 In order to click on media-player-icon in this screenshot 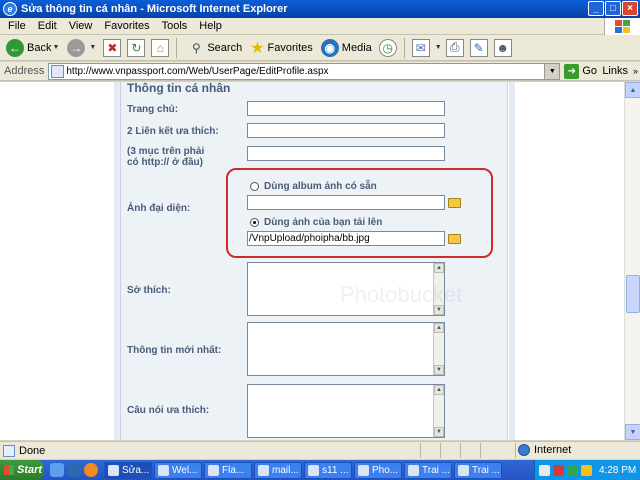, I will do `click(91, 470)`.